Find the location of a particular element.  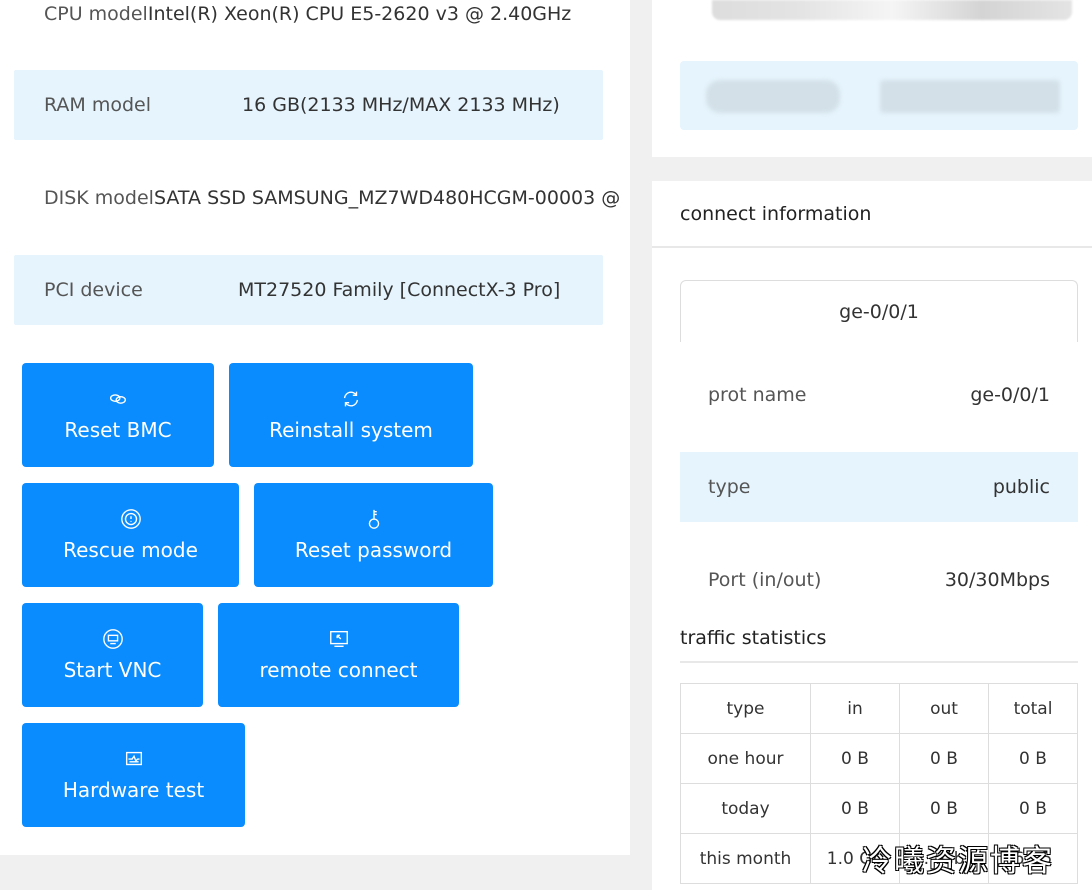

button-label: Reinstall system is located at coordinates (351, 430).